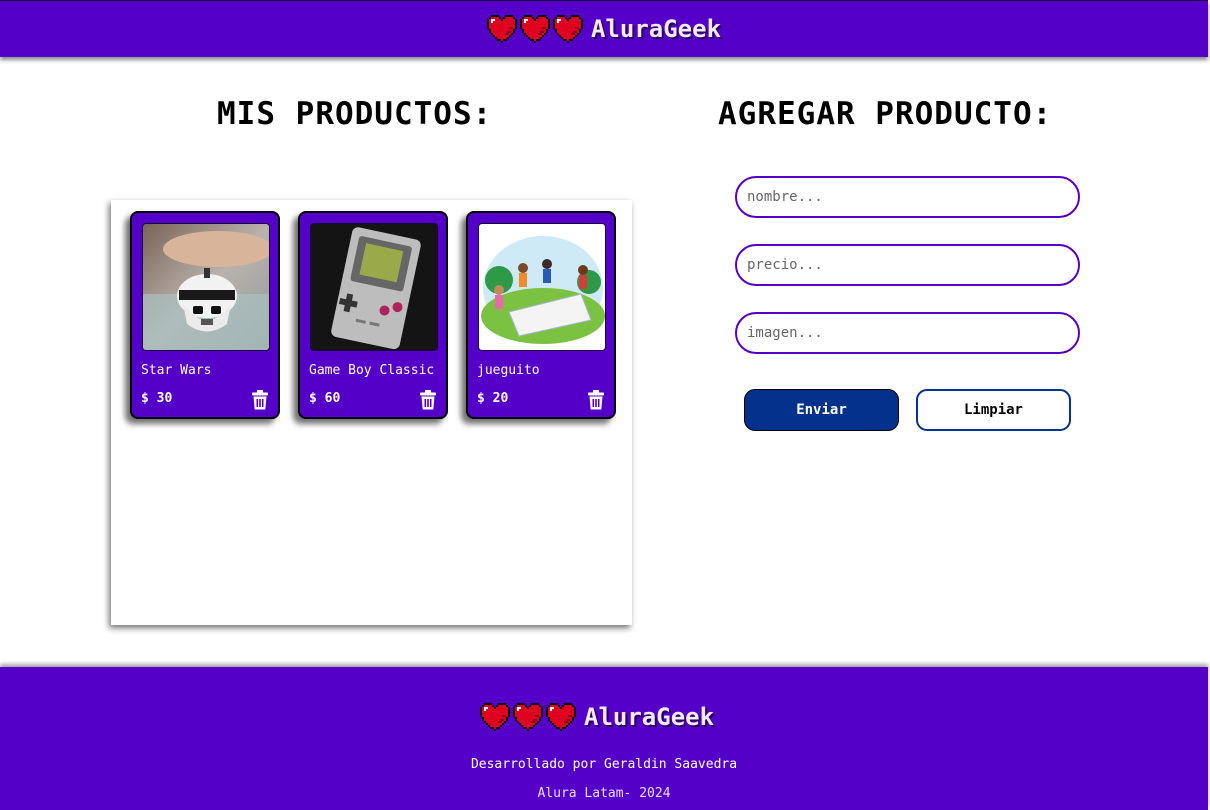  I want to click on name-input, so click(907, 197).